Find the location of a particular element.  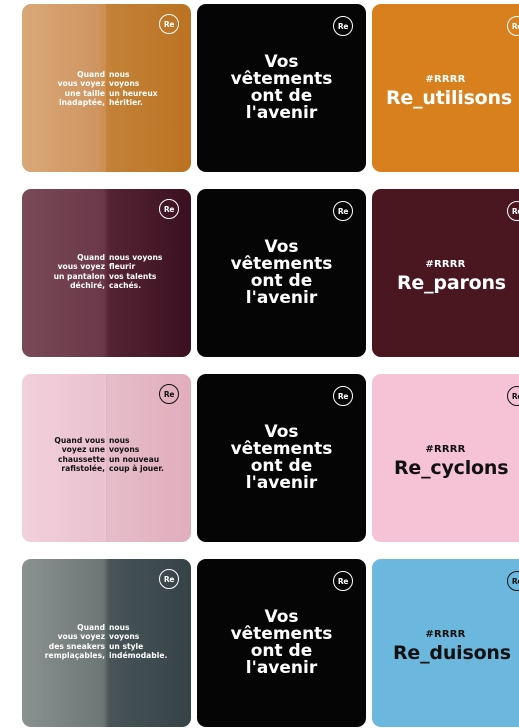

slogan-card-3: Re Vos vêtements ont de l'avenir is located at coordinates (281, 458).